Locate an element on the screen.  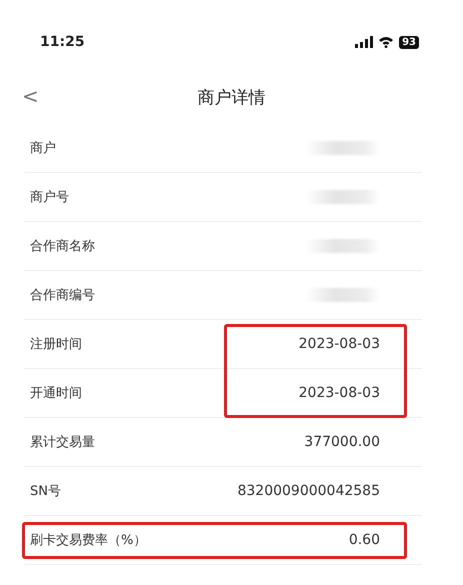
back-button: < is located at coordinates (30, 96).